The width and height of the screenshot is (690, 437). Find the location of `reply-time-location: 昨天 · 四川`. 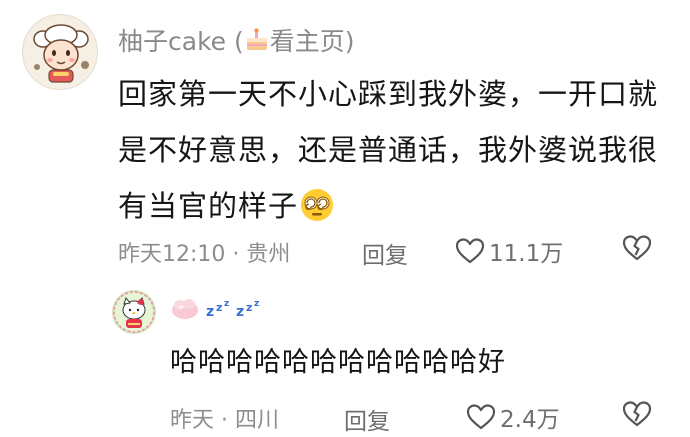

reply-time-location: 昨天 · 四川 is located at coordinates (224, 420).